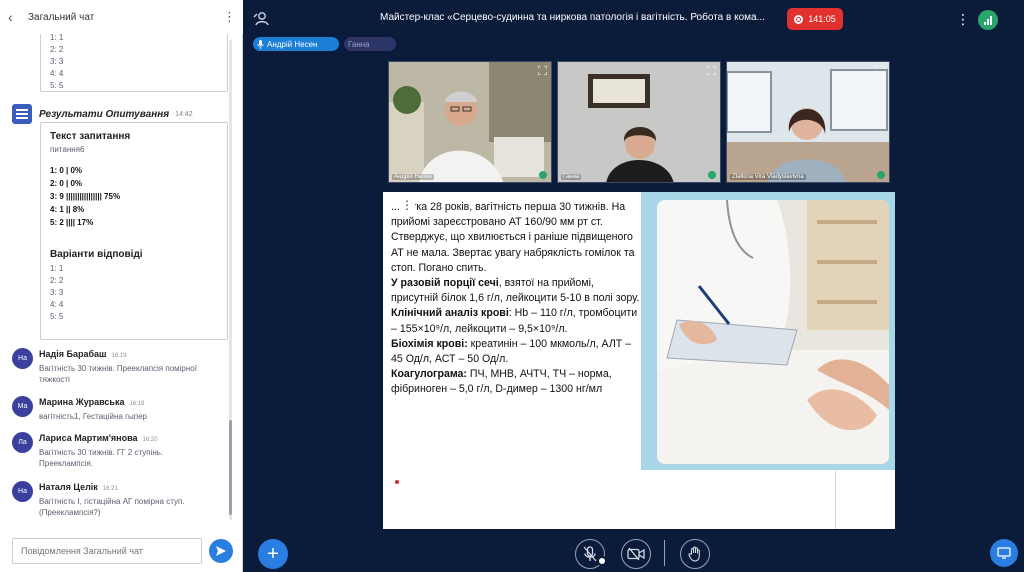 The image size is (1024, 572). What do you see at coordinates (66, 170) in the screenshot?
I see `poll-result: 1: 0 | 0%` at bounding box center [66, 170].